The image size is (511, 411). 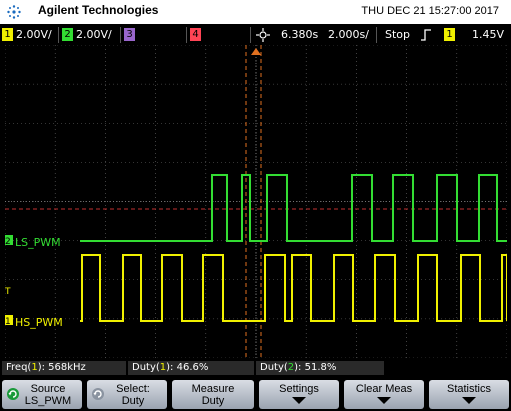 What do you see at coordinates (7, 34) in the screenshot?
I see `ch1-badge: 1` at bounding box center [7, 34].